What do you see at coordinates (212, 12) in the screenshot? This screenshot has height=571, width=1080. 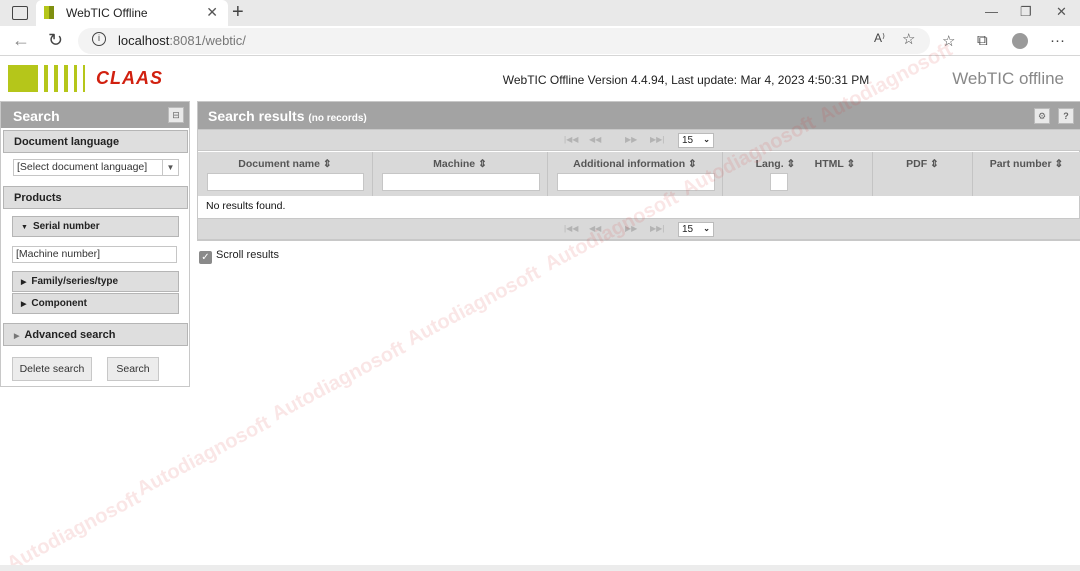 I see `close-tab-icon: ✕` at bounding box center [212, 12].